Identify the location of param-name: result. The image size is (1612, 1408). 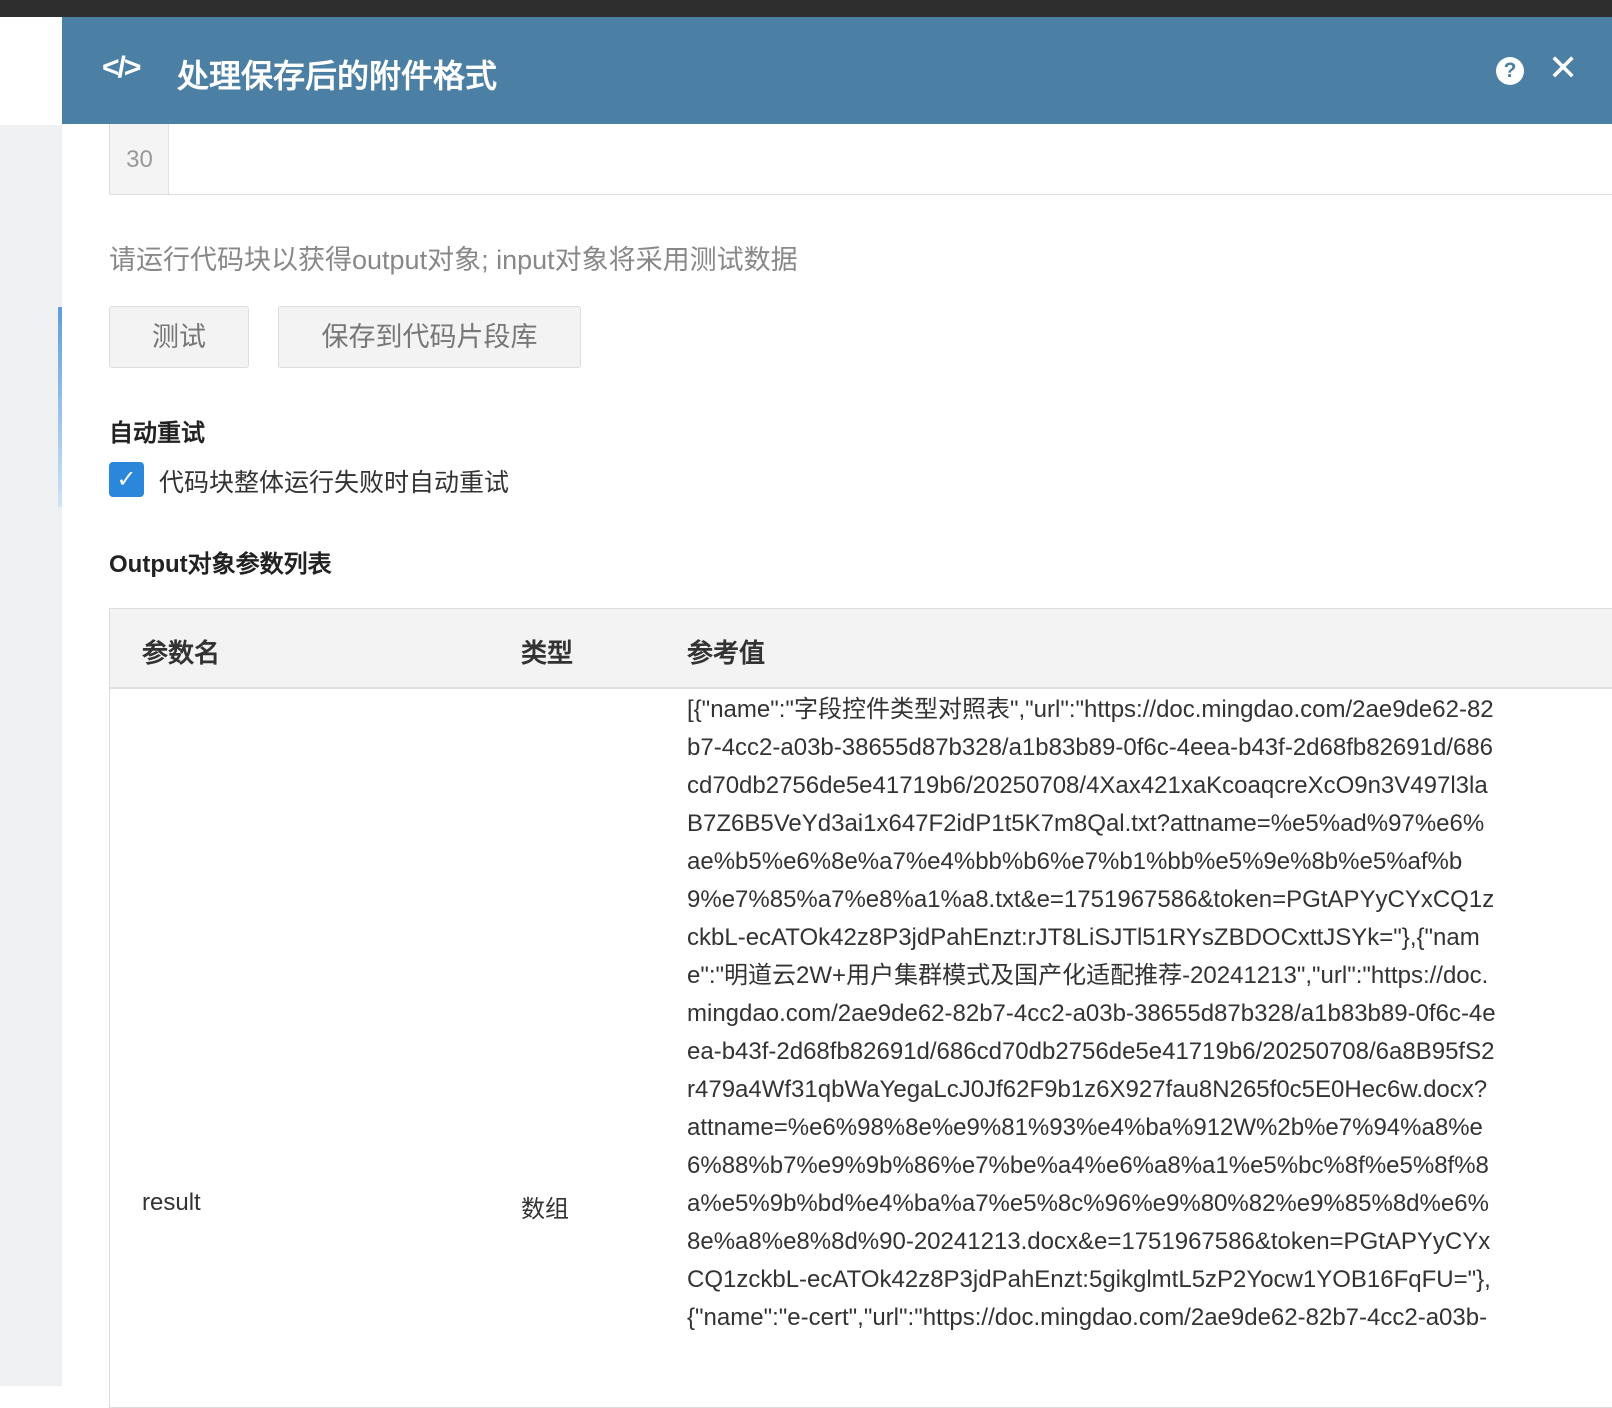
(171, 1202).